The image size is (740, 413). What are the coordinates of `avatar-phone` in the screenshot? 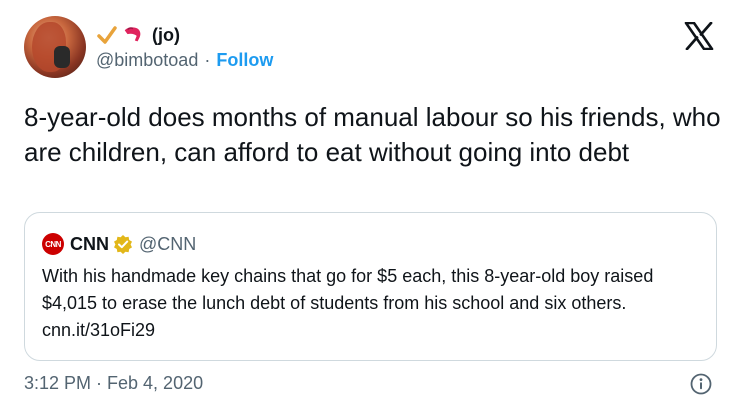 It's located at (62, 57).